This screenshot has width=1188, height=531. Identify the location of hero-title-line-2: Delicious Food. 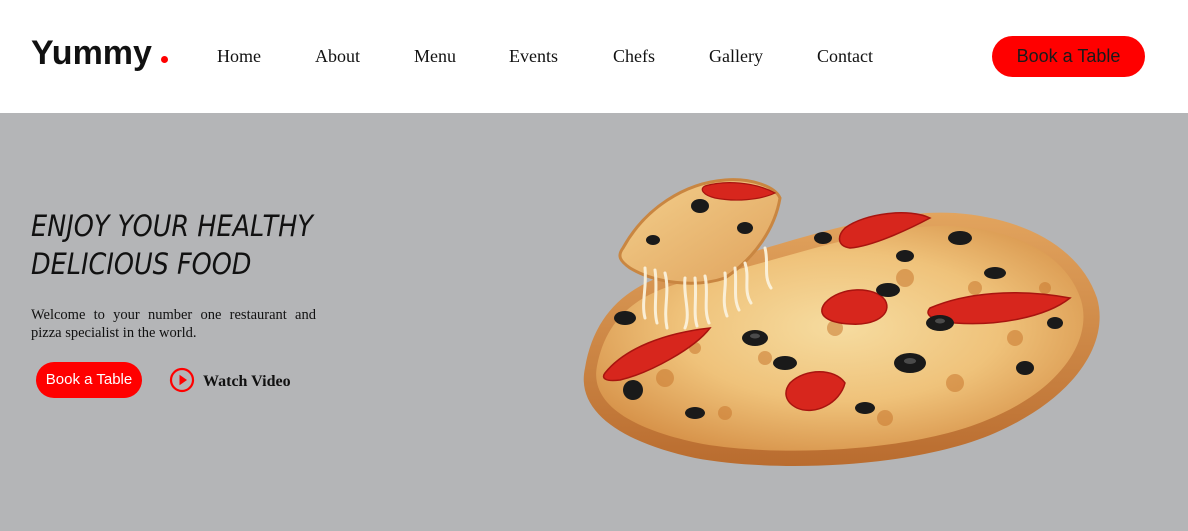
(141, 264).